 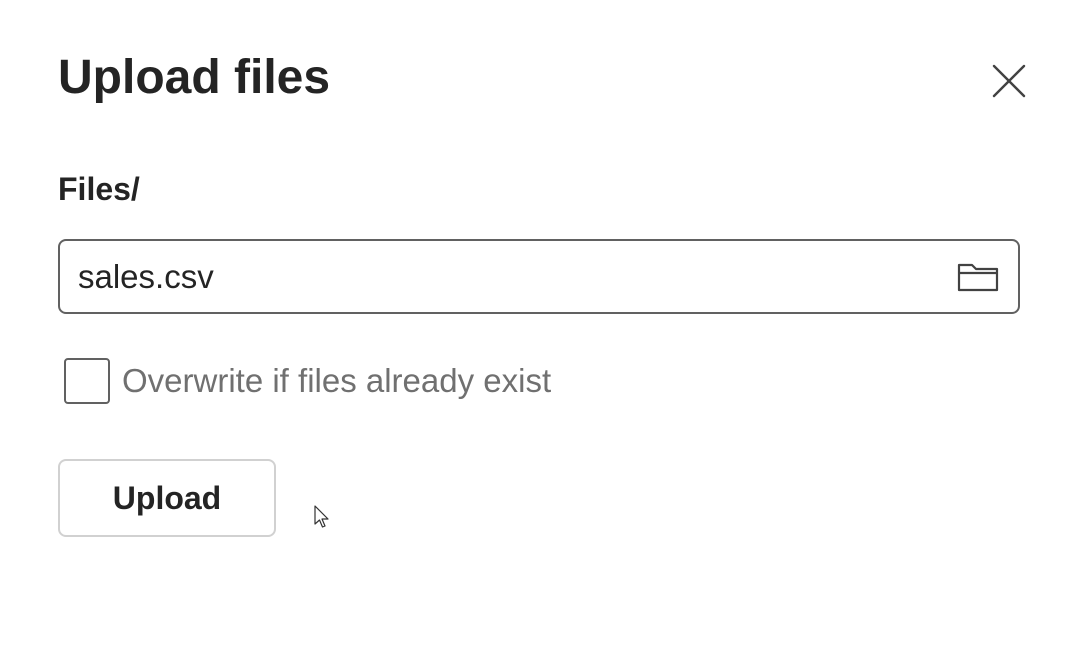 What do you see at coordinates (99, 189) in the screenshot?
I see `files-path-label: Files/` at bounding box center [99, 189].